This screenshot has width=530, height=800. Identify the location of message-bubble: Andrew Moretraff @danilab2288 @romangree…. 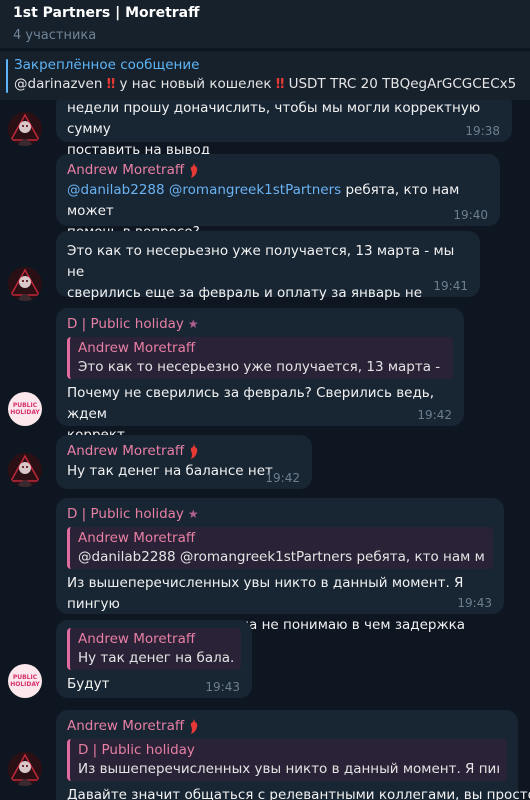
(278, 197).